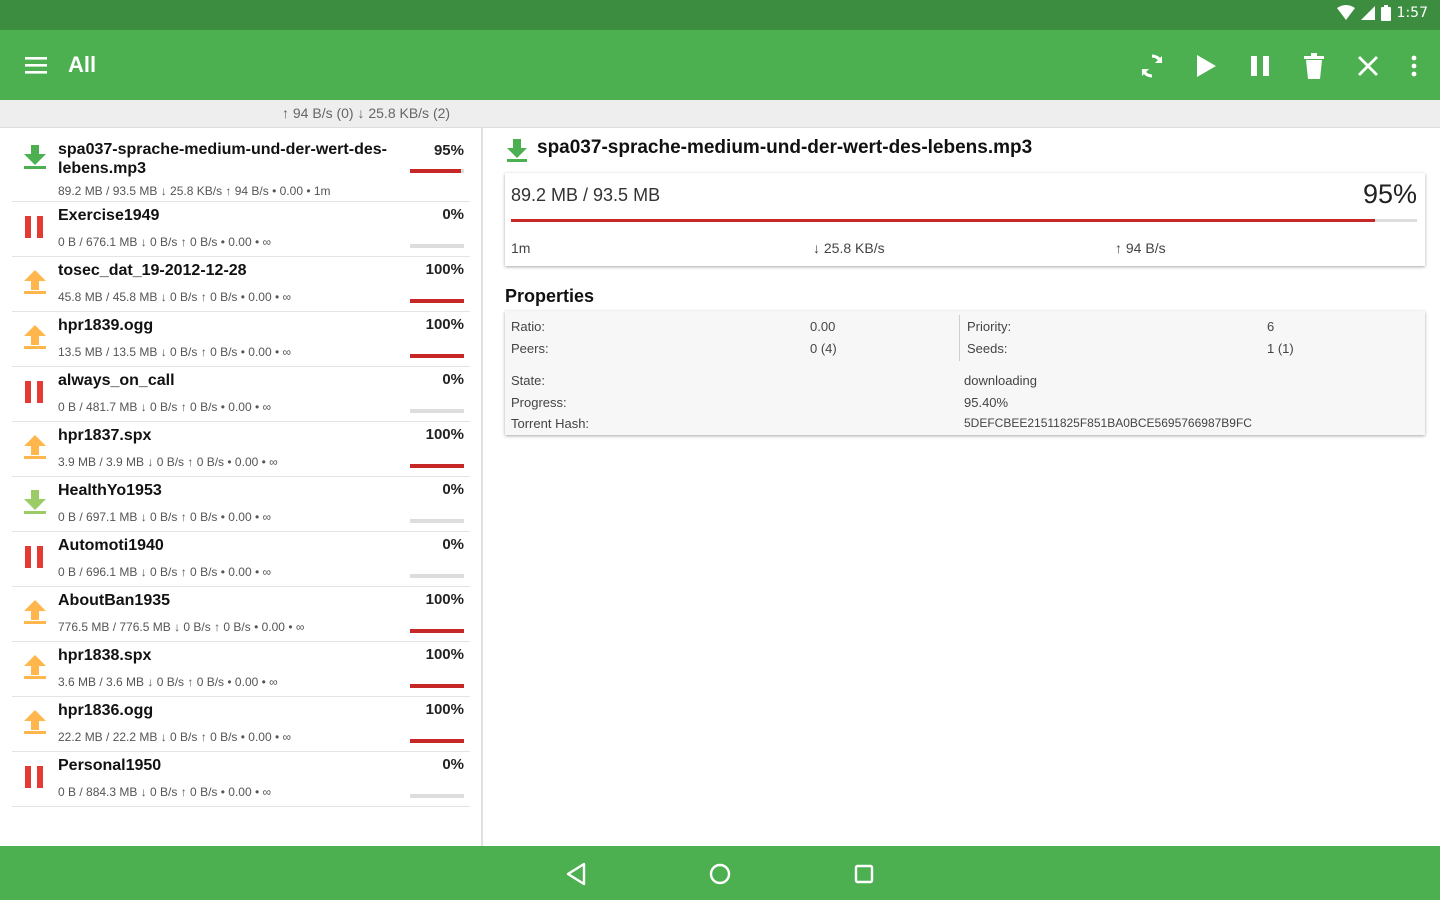 This screenshot has height=900, width=1440. What do you see at coordinates (1385, 13) in the screenshot?
I see `battery-icon` at bounding box center [1385, 13].